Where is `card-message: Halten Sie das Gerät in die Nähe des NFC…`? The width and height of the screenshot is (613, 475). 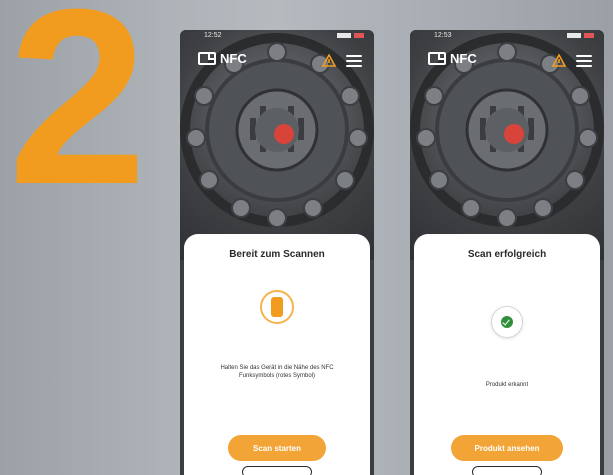
card-message: Halten Sie das Gerät in die Nähe des NFC… is located at coordinates (277, 372).